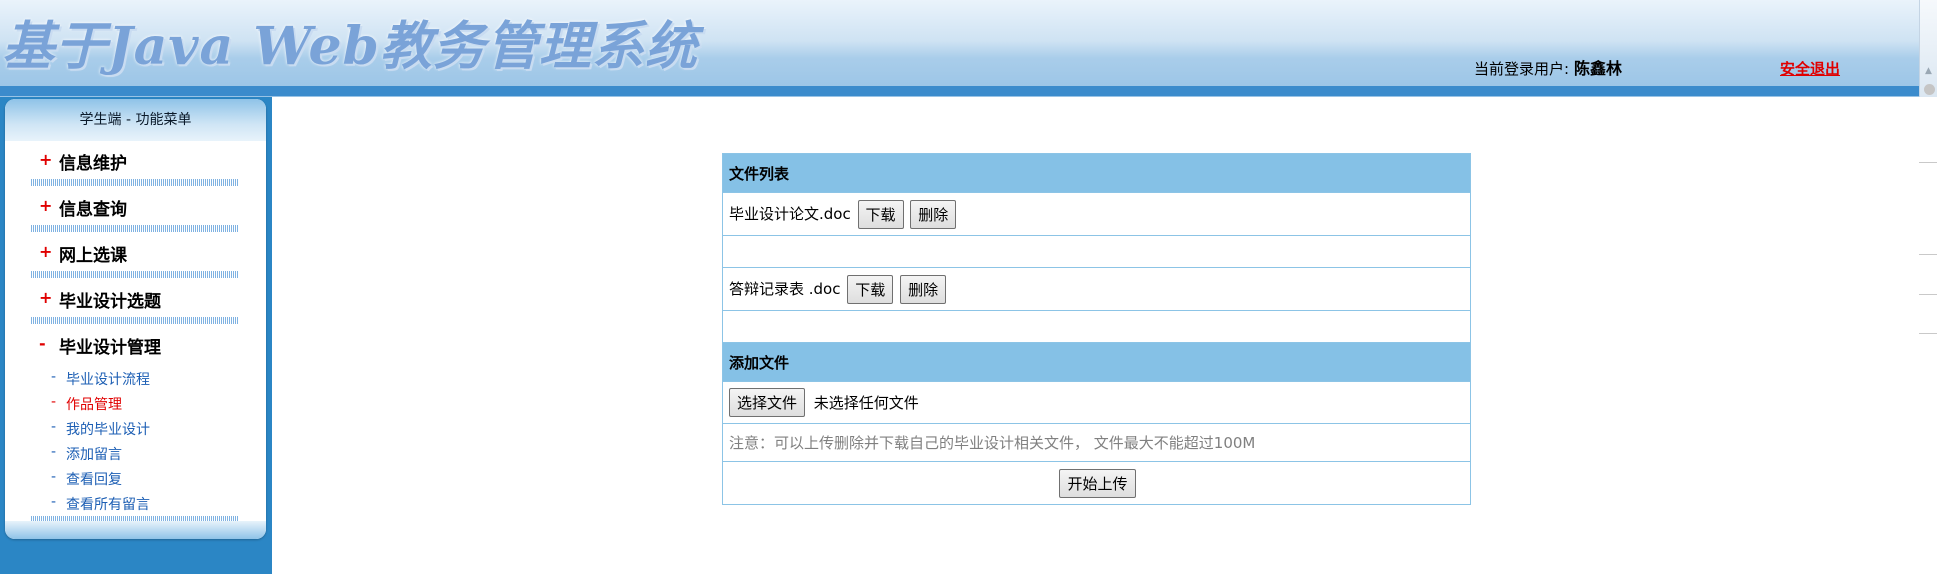 This screenshot has width=1937, height=574. Describe the element at coordinates (350, 46) in the screenshot. I see `app-title: 基于Java Web教务管理系统` at that location.